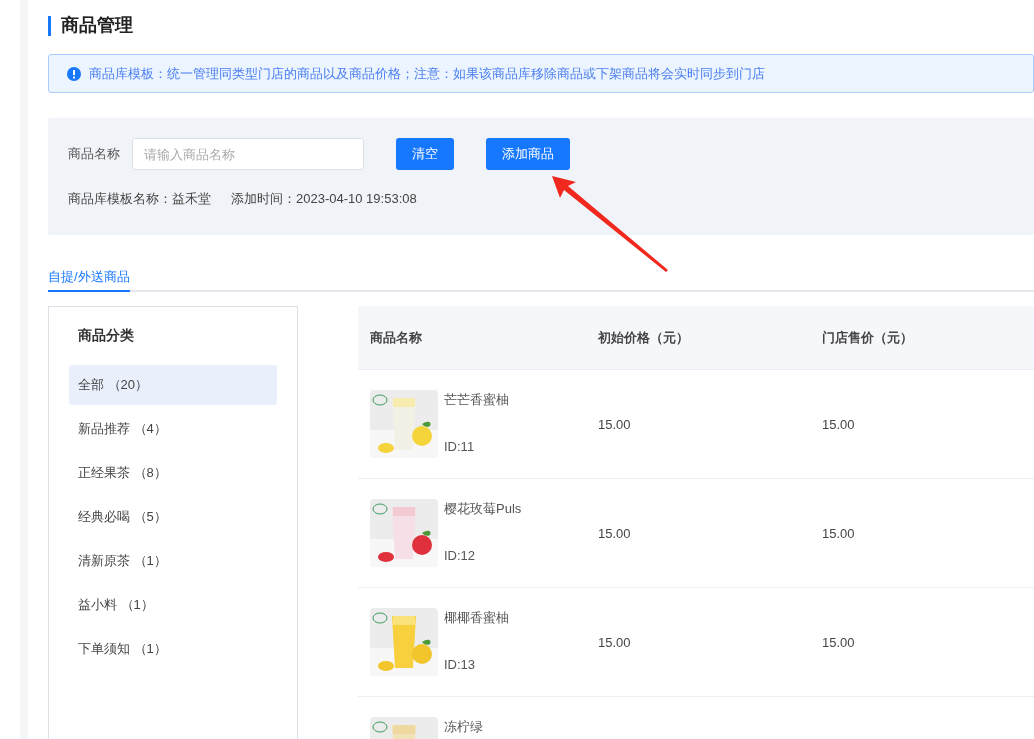 Image resolution: width=1034 pixels, height=739 pixels. I want to click on template-label: 商品库模板名称：, so click(120, 199).